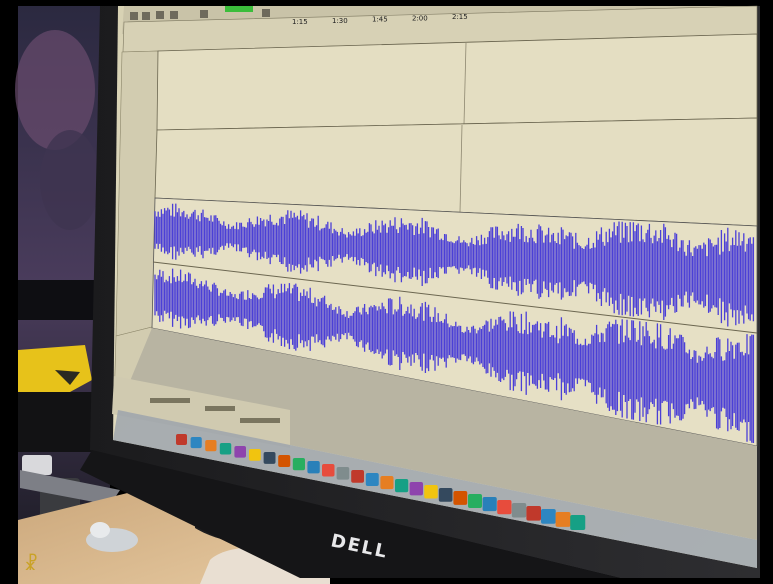 The height and width of the screenshot is (584, 773). What do you see at coordinates (460, 17) in the screenshot?
I see `timeline-tick-label: 2:15` at bounding box center [460, 17].